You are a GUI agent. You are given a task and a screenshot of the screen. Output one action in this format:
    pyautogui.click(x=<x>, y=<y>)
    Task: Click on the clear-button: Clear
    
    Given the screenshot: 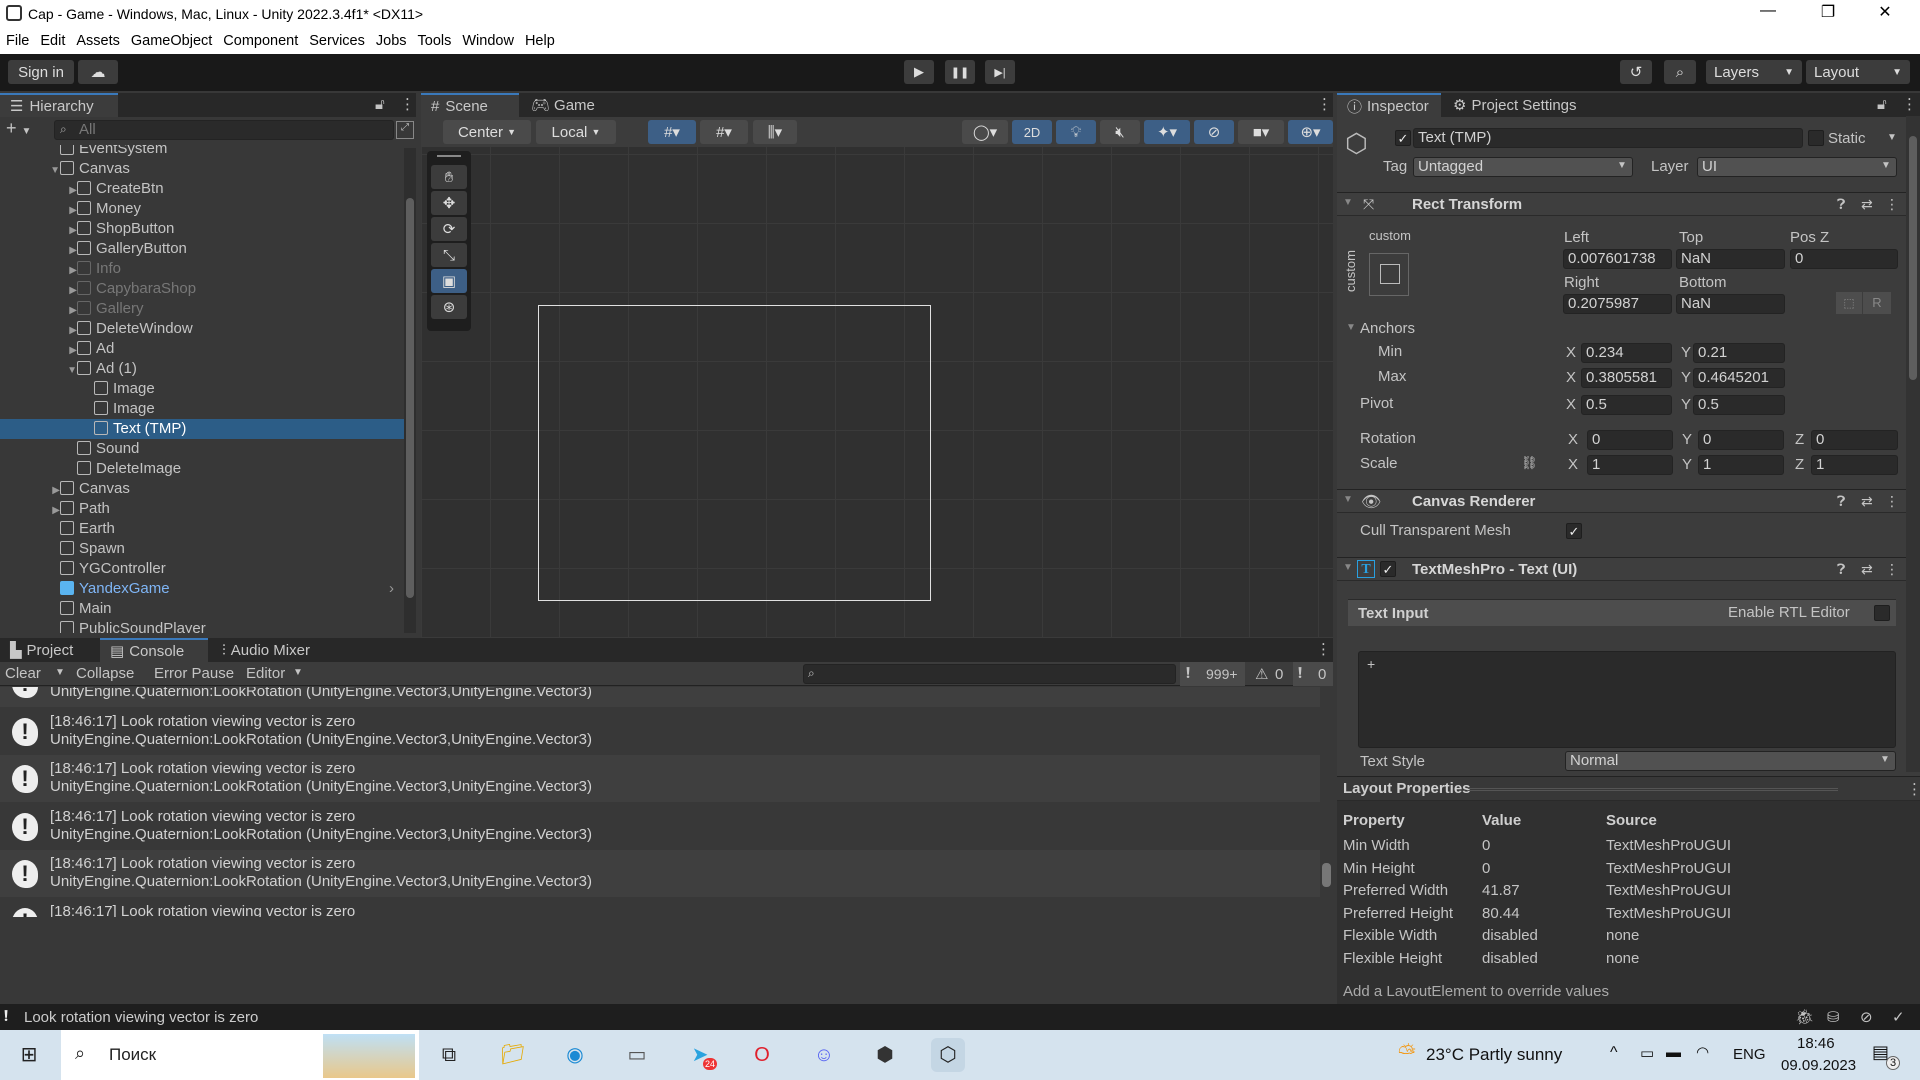 What is the action you would take?
    pyautogui.click(x=23, y=673)
    